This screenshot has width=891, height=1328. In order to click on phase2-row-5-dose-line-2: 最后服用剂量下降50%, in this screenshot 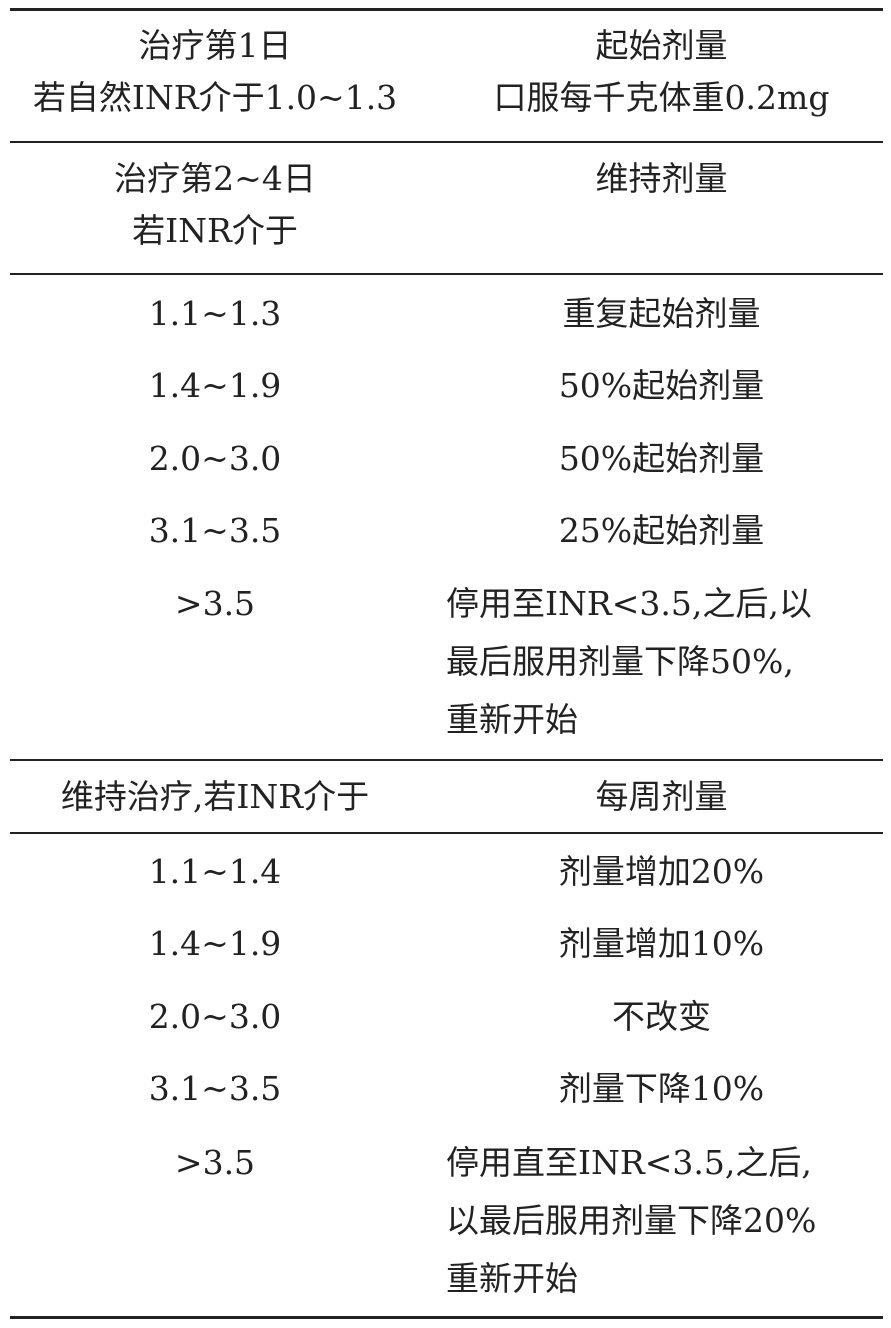, I will do `click(620, 661)`.